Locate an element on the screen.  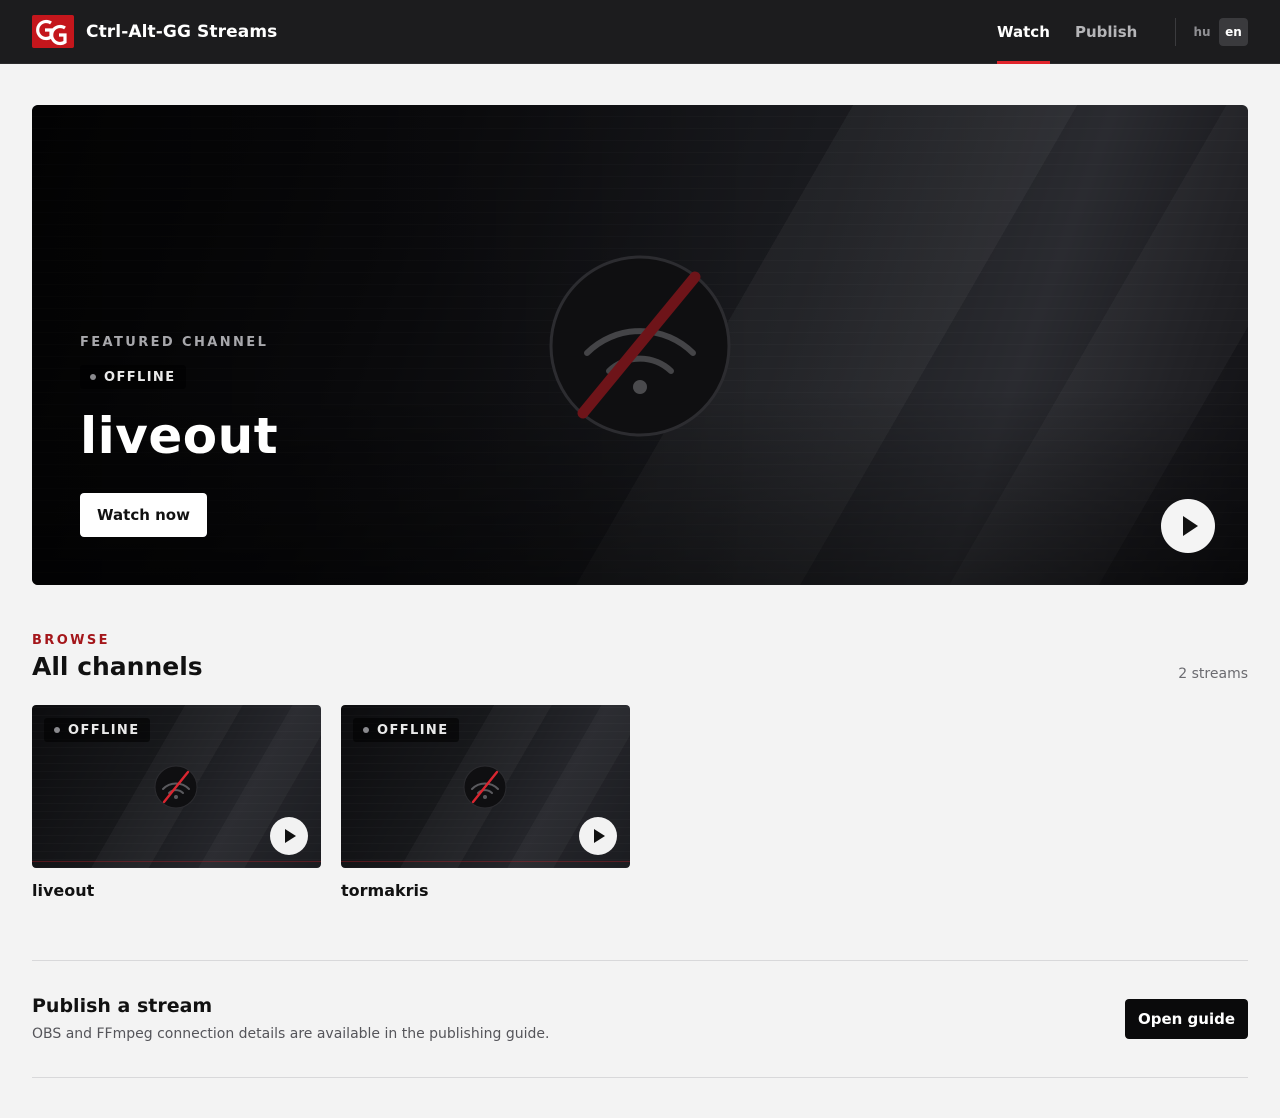
language-hu-button: hu is located at coordinates (1202, 32).